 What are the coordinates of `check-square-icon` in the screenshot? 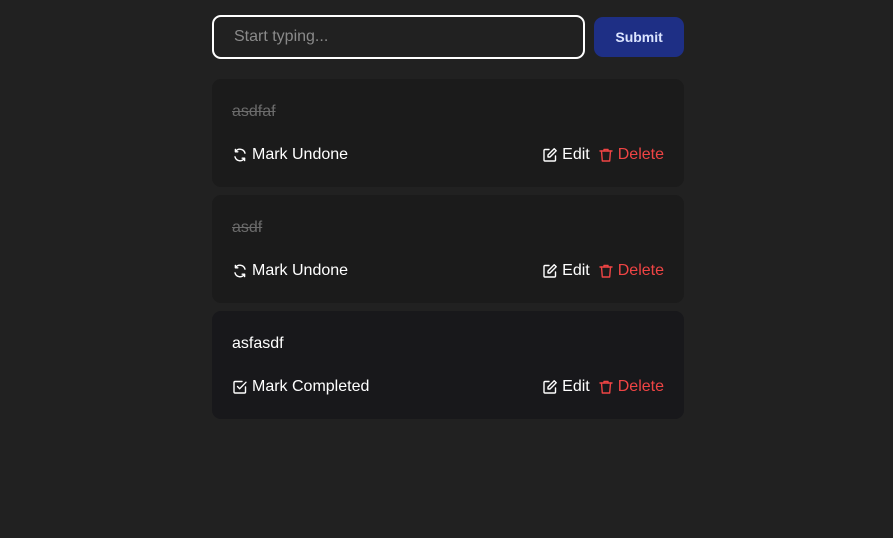 It's located at (240, 387).